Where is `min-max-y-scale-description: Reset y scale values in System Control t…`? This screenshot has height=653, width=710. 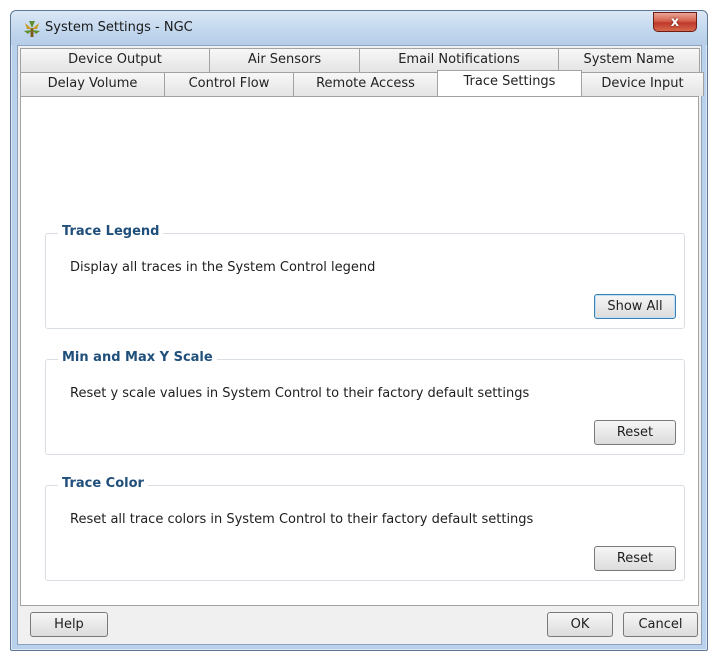
min-max-y-scale-description: Reset y scale values in System Control t… is located at coordinates (300, 393).